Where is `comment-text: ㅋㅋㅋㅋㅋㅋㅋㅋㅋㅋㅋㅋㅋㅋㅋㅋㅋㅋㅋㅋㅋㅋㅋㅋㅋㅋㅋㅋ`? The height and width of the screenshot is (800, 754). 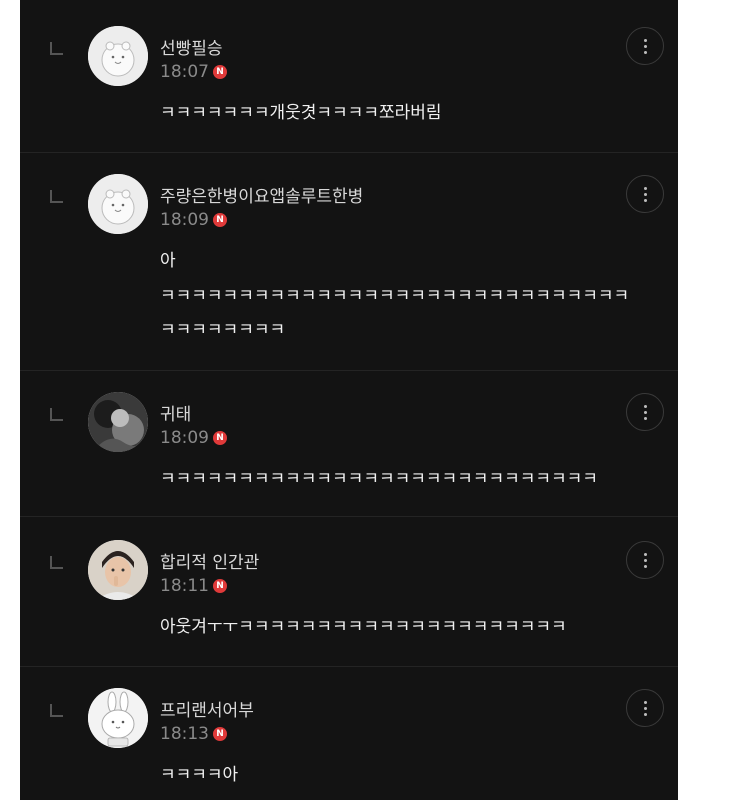 comment-text: ㅋㅋㅋㅋㅋㅋㅋㅋㅋㅋㅋㅋㅋㅋㅋㅋㅋㅋㅋㅋㅋㅋㅋㅋㅋㅋㅋㅋ is located at coordinates (379, 479).